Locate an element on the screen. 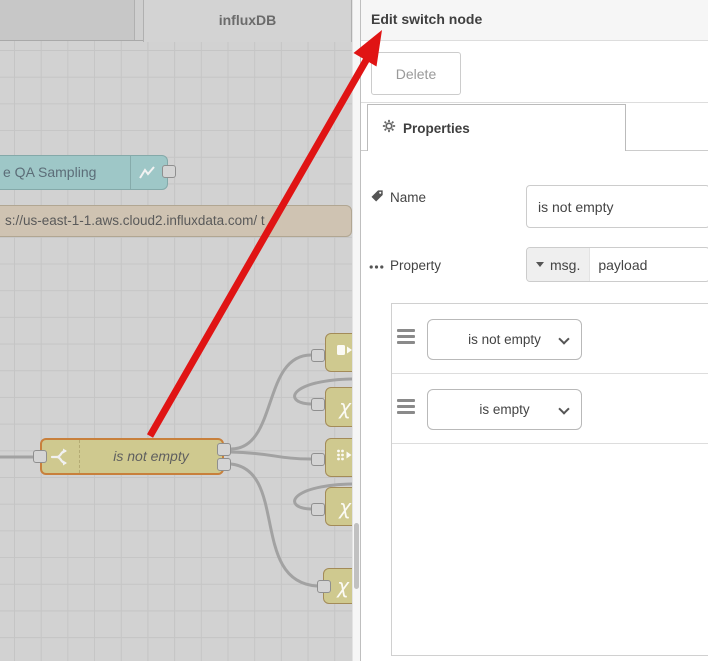 The image size is (708, 661). property-label: Property is located at coordinates (405, 265).